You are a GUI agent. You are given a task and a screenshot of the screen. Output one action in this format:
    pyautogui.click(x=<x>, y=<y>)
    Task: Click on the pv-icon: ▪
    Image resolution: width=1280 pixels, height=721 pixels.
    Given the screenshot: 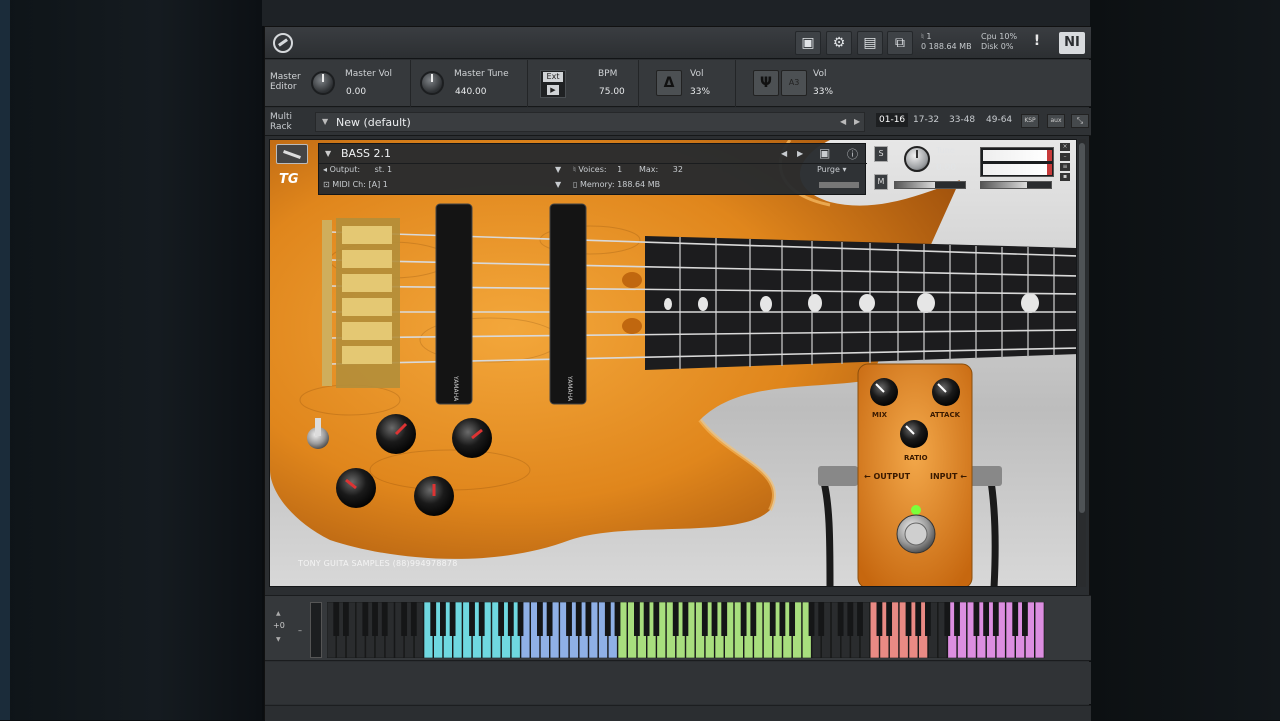 What is the action you would take?
    pyautogui.click(x=1065, y=177)
    